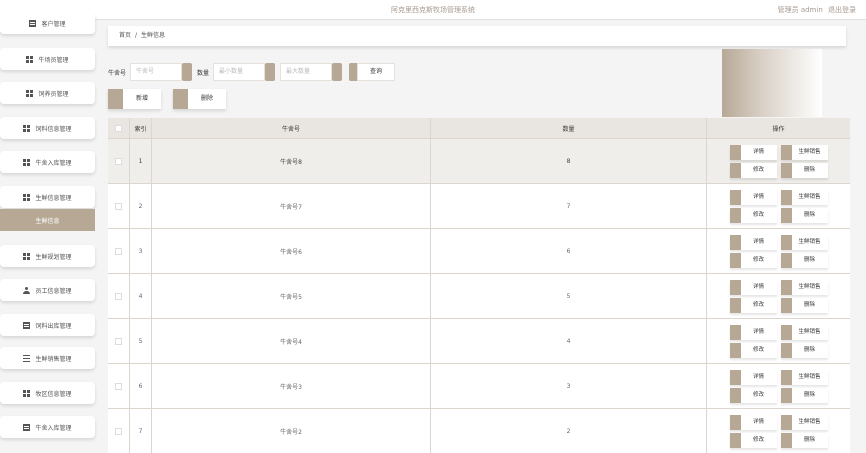 This screenshot has width=866, height=453. Describe the element at coordinates (291, 431) in the screenshot. I see `row-name: 牛舍号2` at that location.